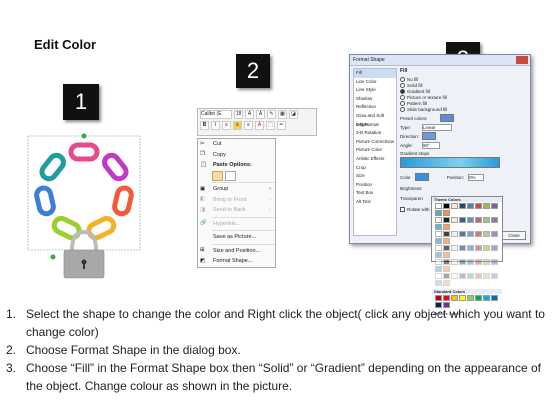 The height and width of the screenshot is (420, 560). I want to click on font-name-box: Calibri (E, so click(216, 114).